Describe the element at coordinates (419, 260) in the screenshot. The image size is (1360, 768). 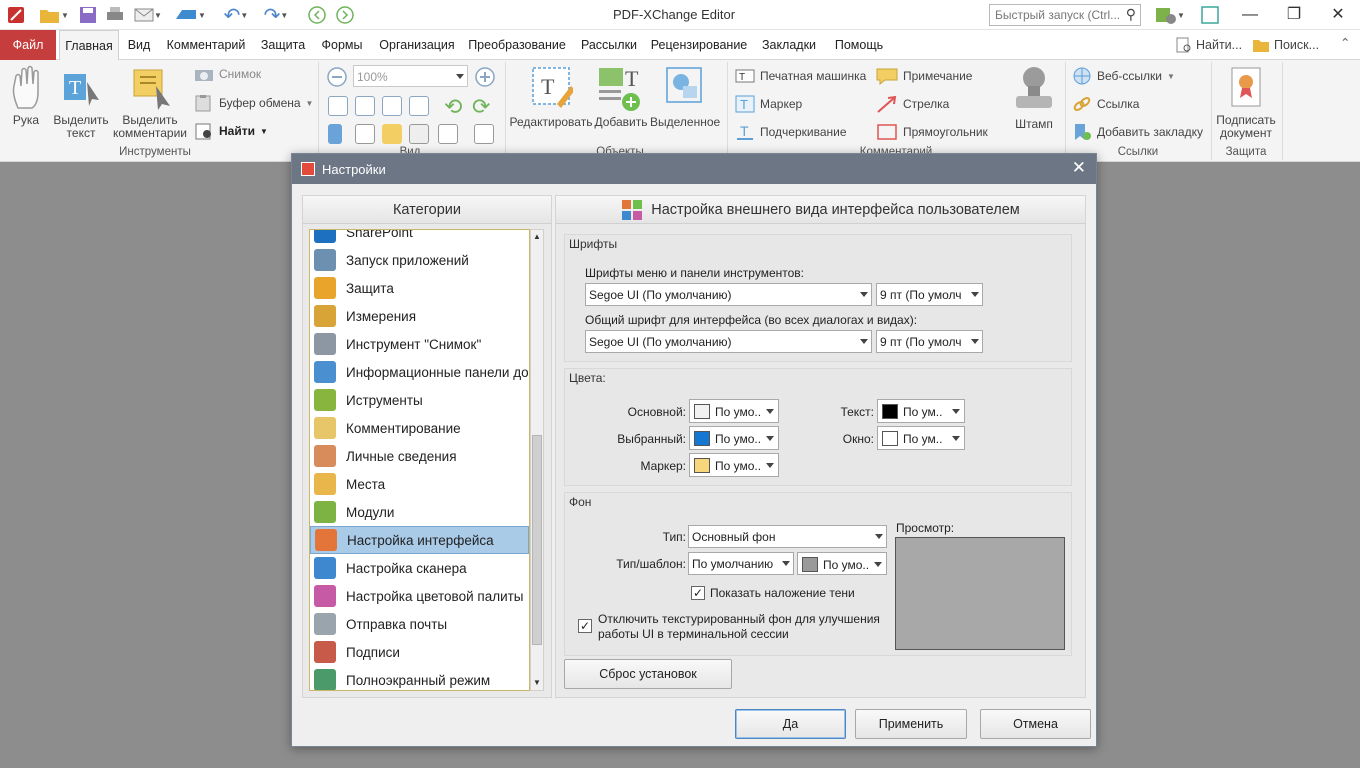
I see `category-item: Запуск приложений` at that location.